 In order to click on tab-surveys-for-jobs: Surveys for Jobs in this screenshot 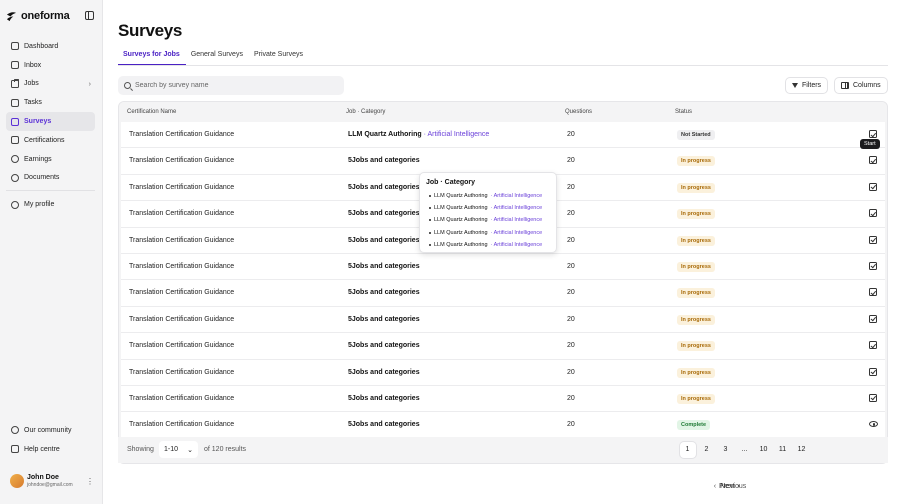, I will do `click(152, 58)`.